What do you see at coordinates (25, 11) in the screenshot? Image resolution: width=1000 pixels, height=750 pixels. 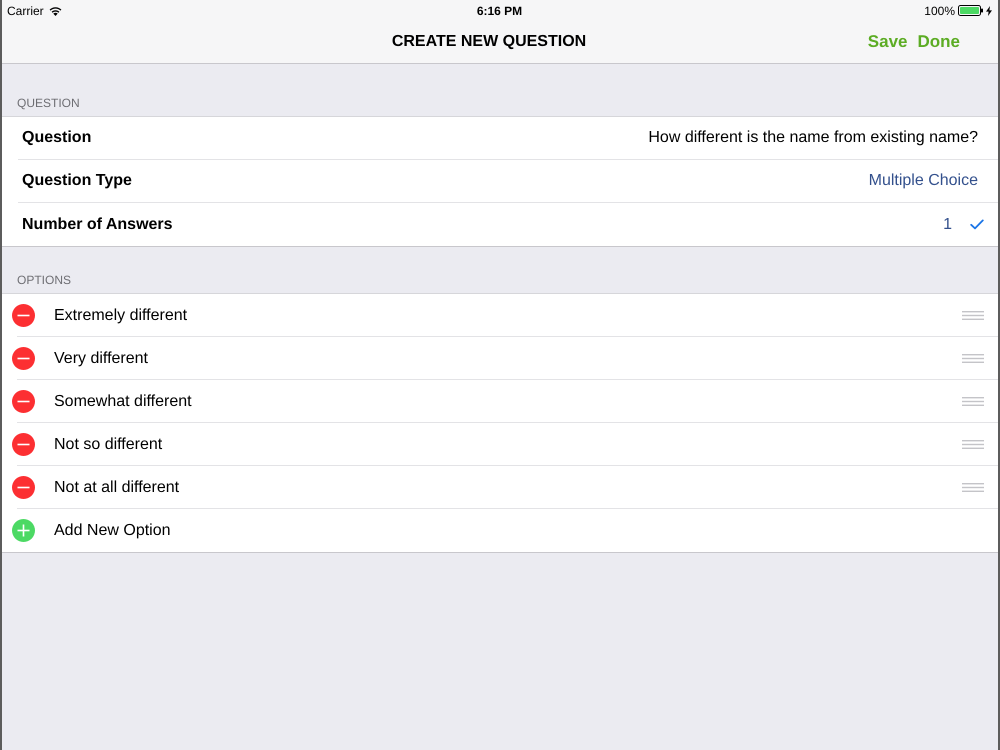 I see `carrier-label: Carrier` at bounding box center [25, 11].